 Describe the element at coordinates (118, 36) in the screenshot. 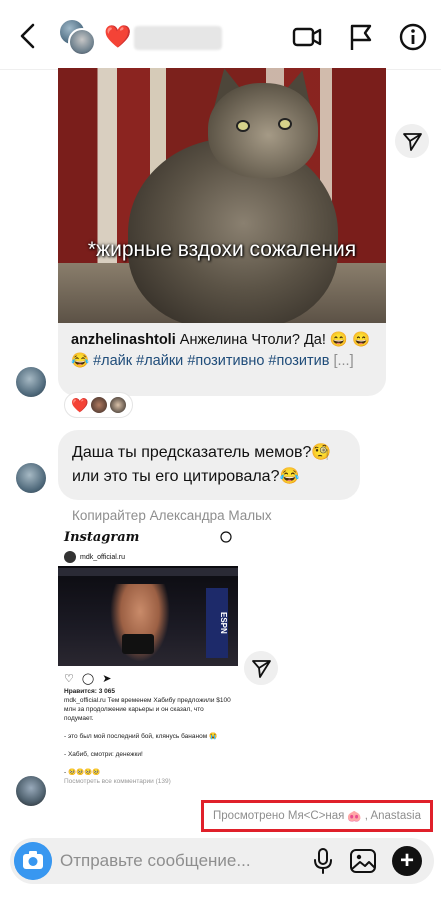

I see `heart-emoji: ❤️` at that location.